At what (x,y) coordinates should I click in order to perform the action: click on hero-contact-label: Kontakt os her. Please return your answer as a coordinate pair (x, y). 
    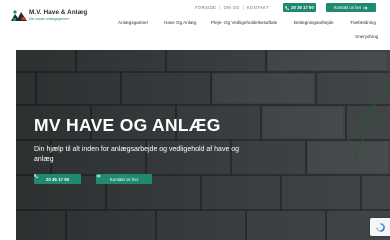
    Looking at the image, I should click on (124, 179).